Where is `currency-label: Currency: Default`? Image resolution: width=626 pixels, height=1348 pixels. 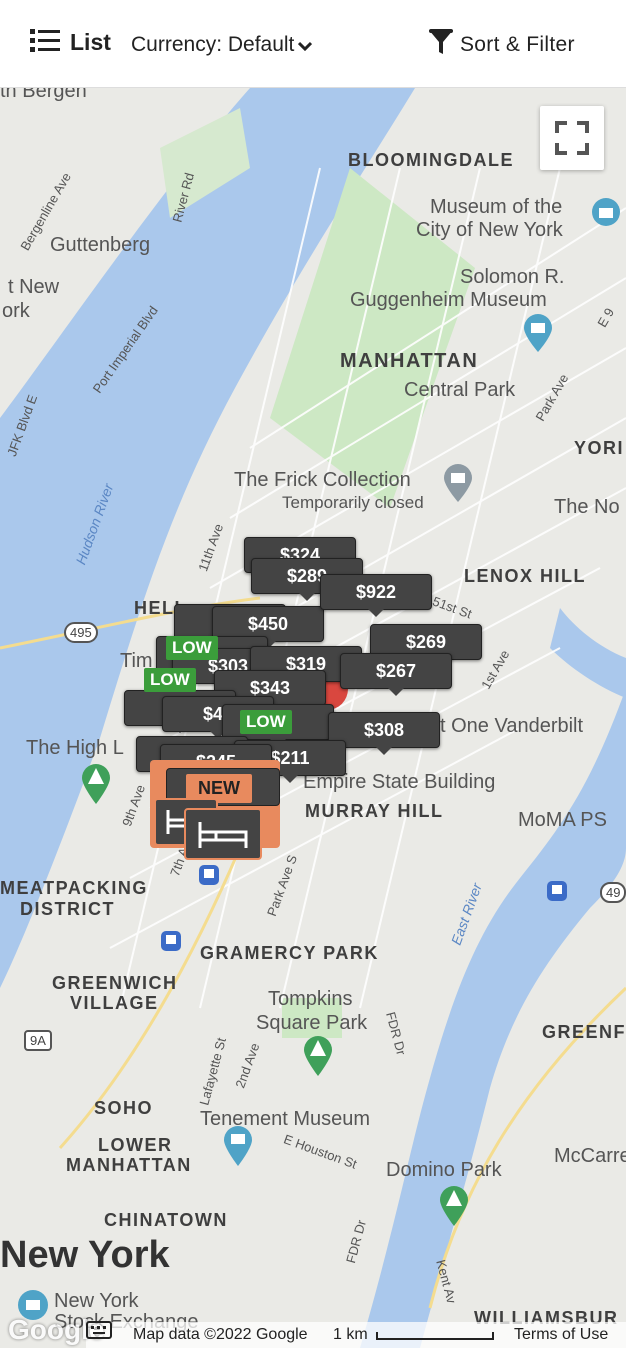
currency-label: Currency: Default is located at coordinates (213, 44).